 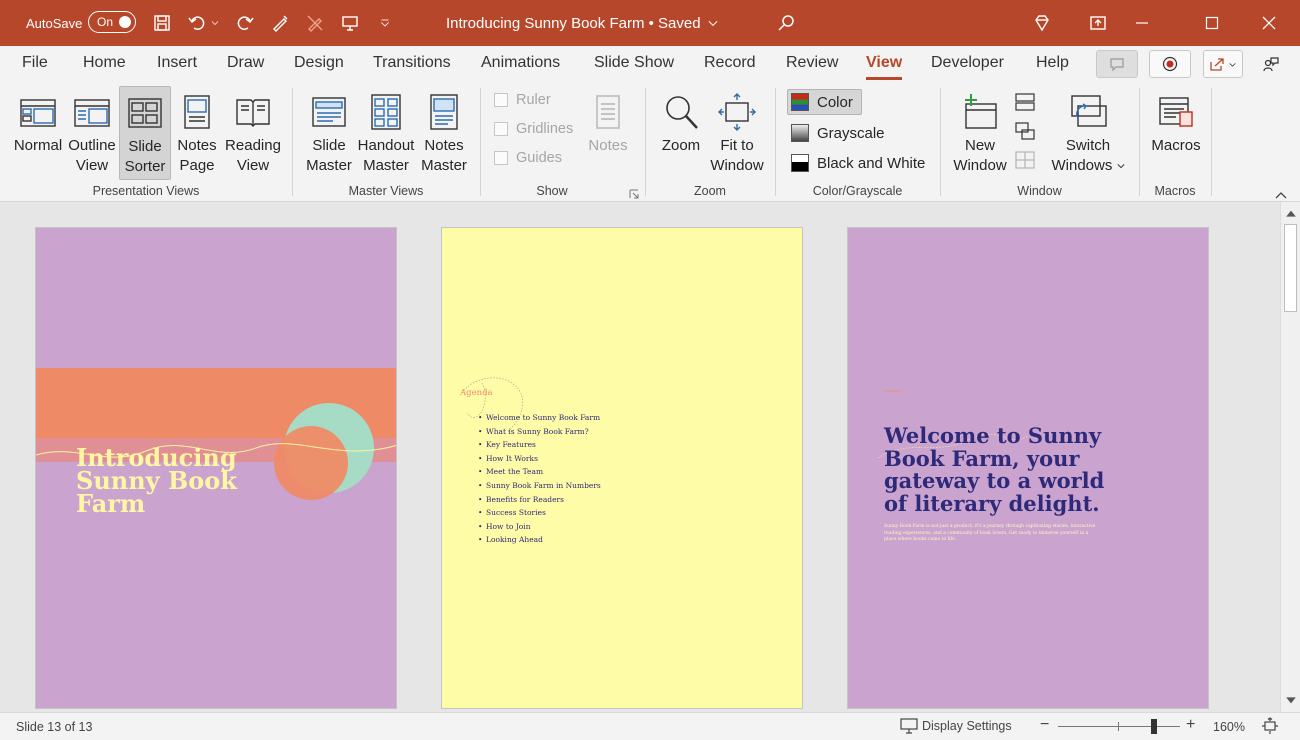 What do you see at coordinates (1290, 268) in the screenshot?
I see `scrollbar-thumb` at bounding box center [1290, 268].